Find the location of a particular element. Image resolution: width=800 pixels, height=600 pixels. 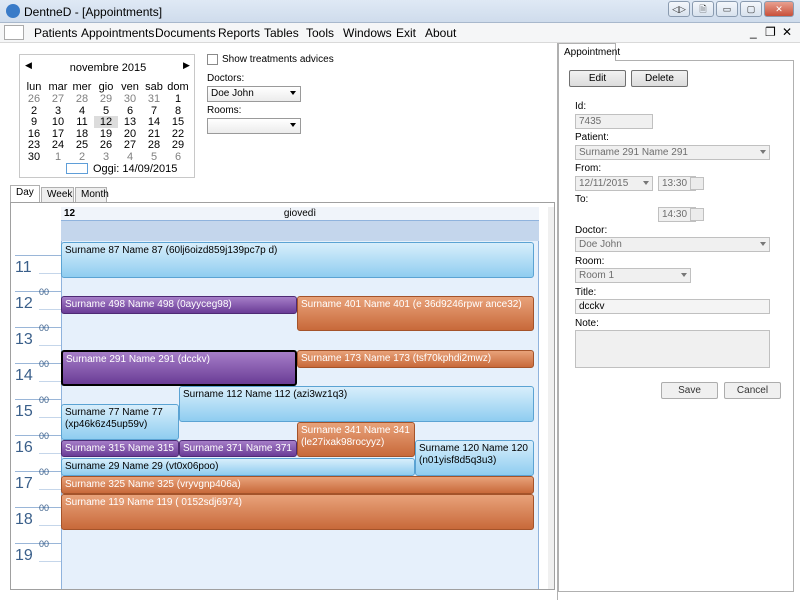

appointment-block: Surname 371 Name 371 is located at coordinates (238, 448).